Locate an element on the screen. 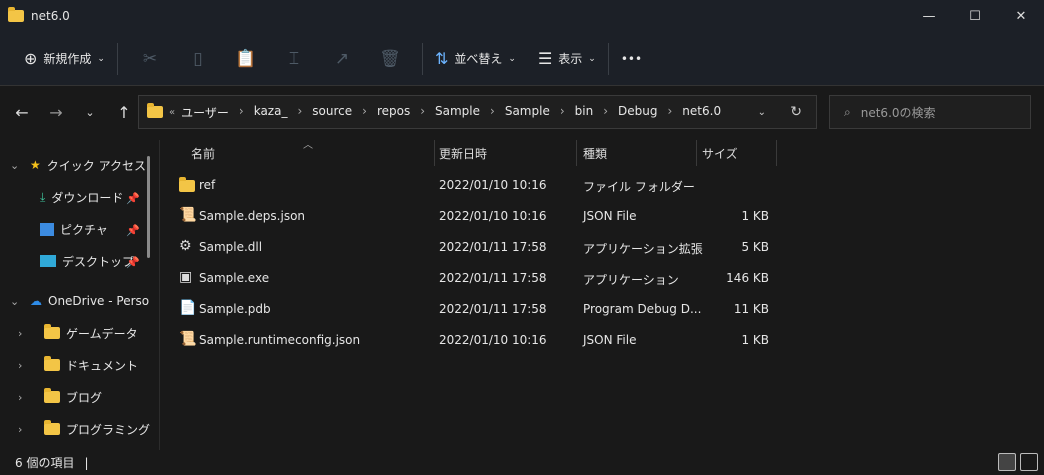 This screenshot has width=1044, height=475. sort-button: ⇅ 並べ替え ⌄ is located at coordinates (475, 59).